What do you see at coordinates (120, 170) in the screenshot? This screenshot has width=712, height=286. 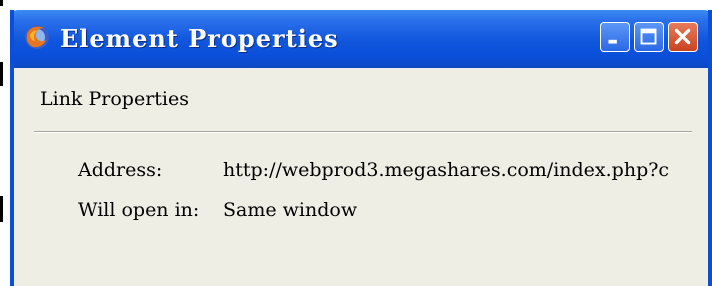 I see `address-label: Address:` at bounding box center [120, 170].